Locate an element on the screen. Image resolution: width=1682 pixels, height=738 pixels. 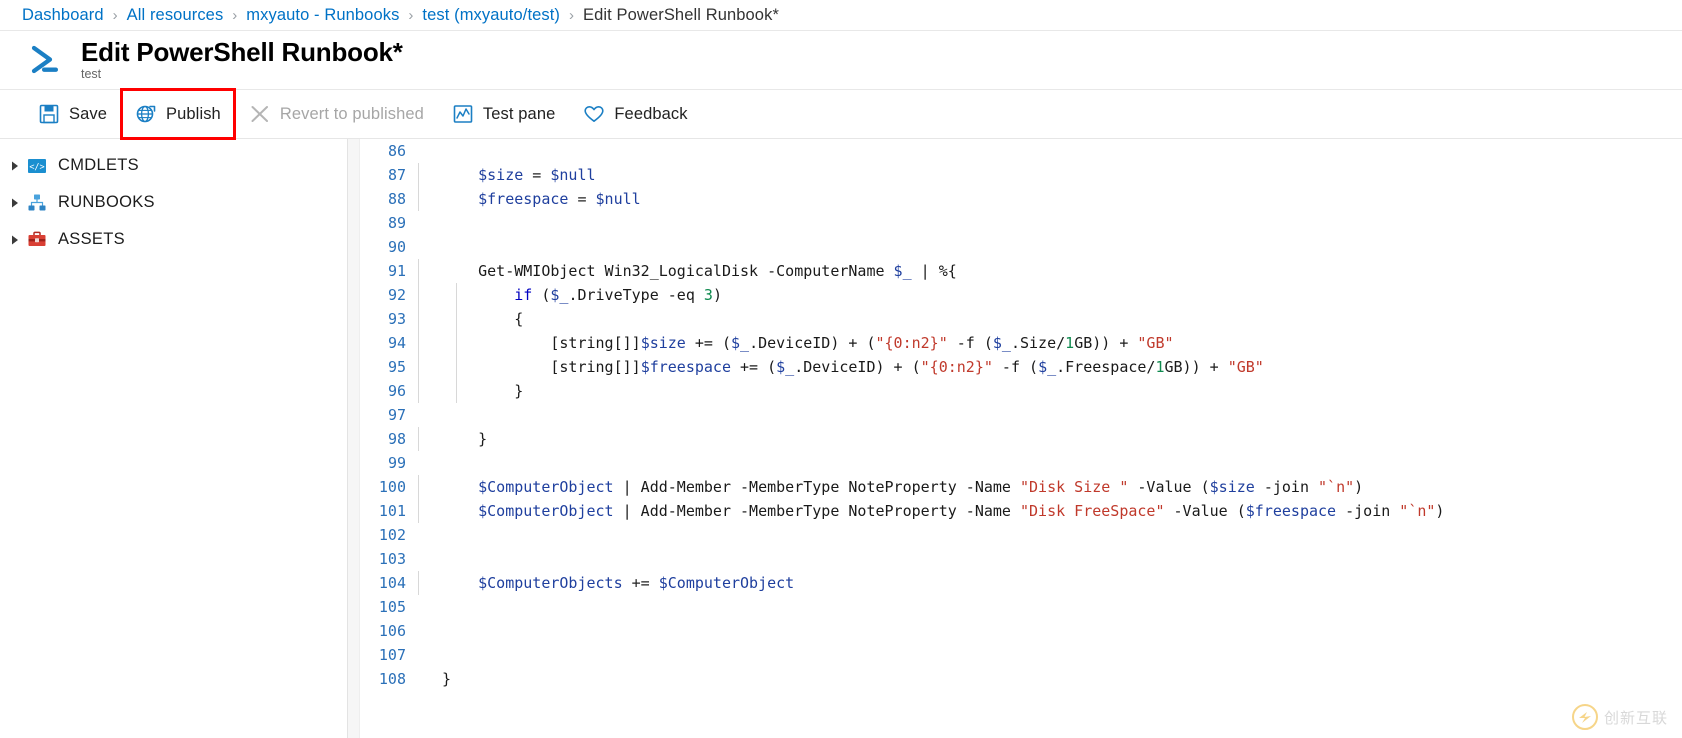
sidebar-item-assets: ASSETS is located at coordinates (173, 239).